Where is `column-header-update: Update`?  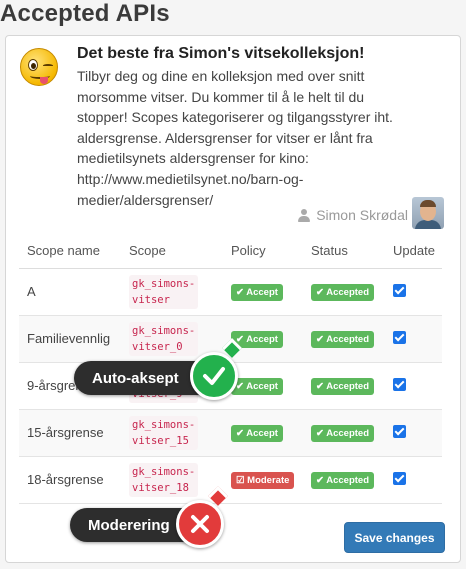
column-header-update: Update is located at coordinates (413, 251).